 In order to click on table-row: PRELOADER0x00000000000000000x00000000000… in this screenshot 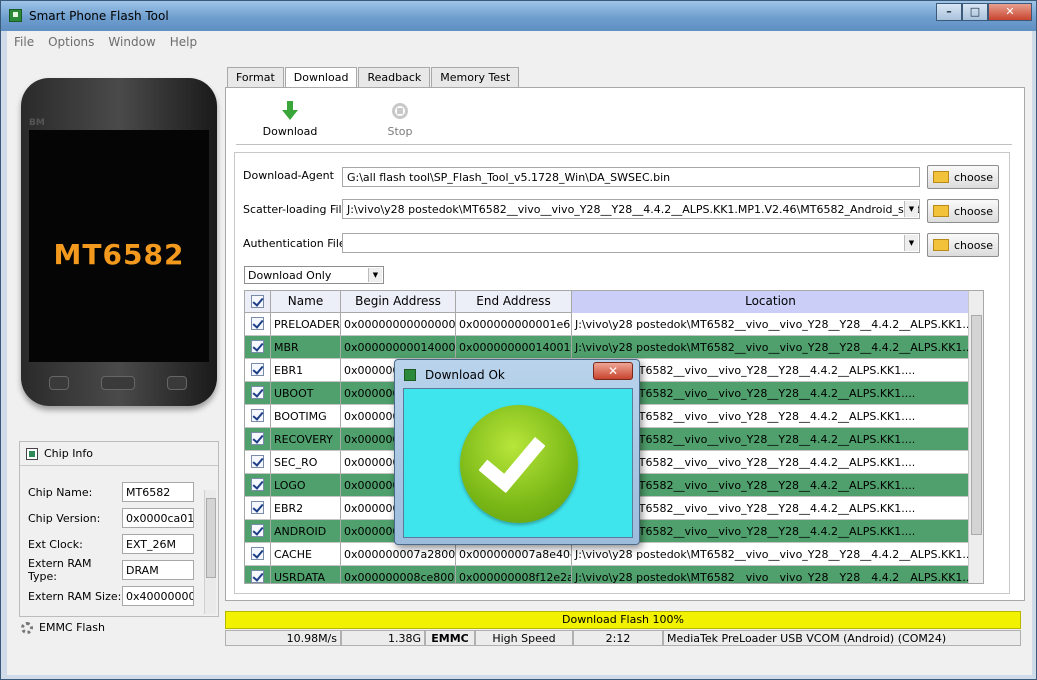, I will do `click(614, 324)`.